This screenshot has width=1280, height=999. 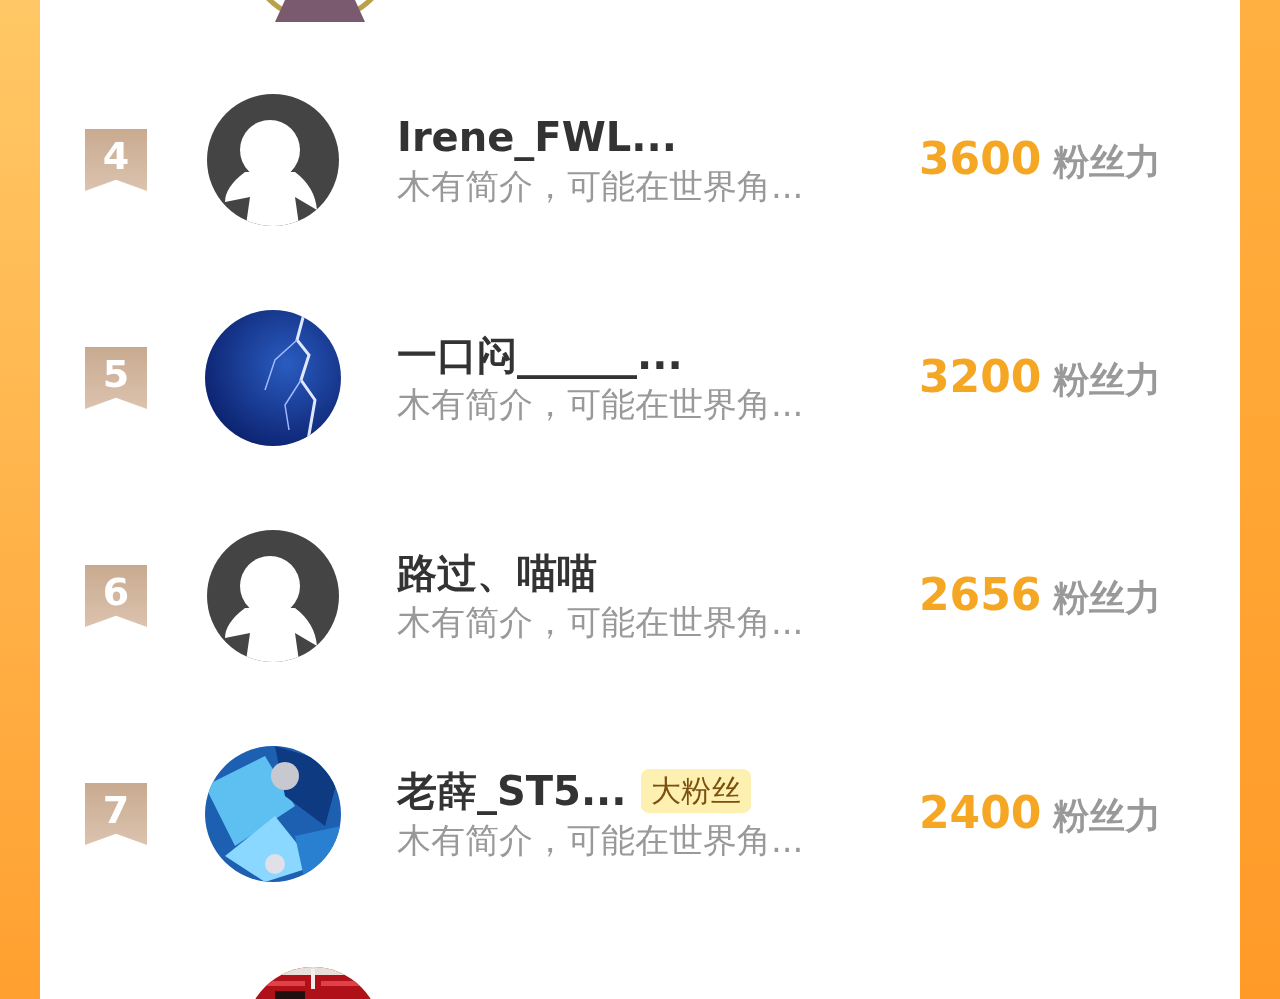 I want to click on rank-badge: 7, so click(x=116, y=814).